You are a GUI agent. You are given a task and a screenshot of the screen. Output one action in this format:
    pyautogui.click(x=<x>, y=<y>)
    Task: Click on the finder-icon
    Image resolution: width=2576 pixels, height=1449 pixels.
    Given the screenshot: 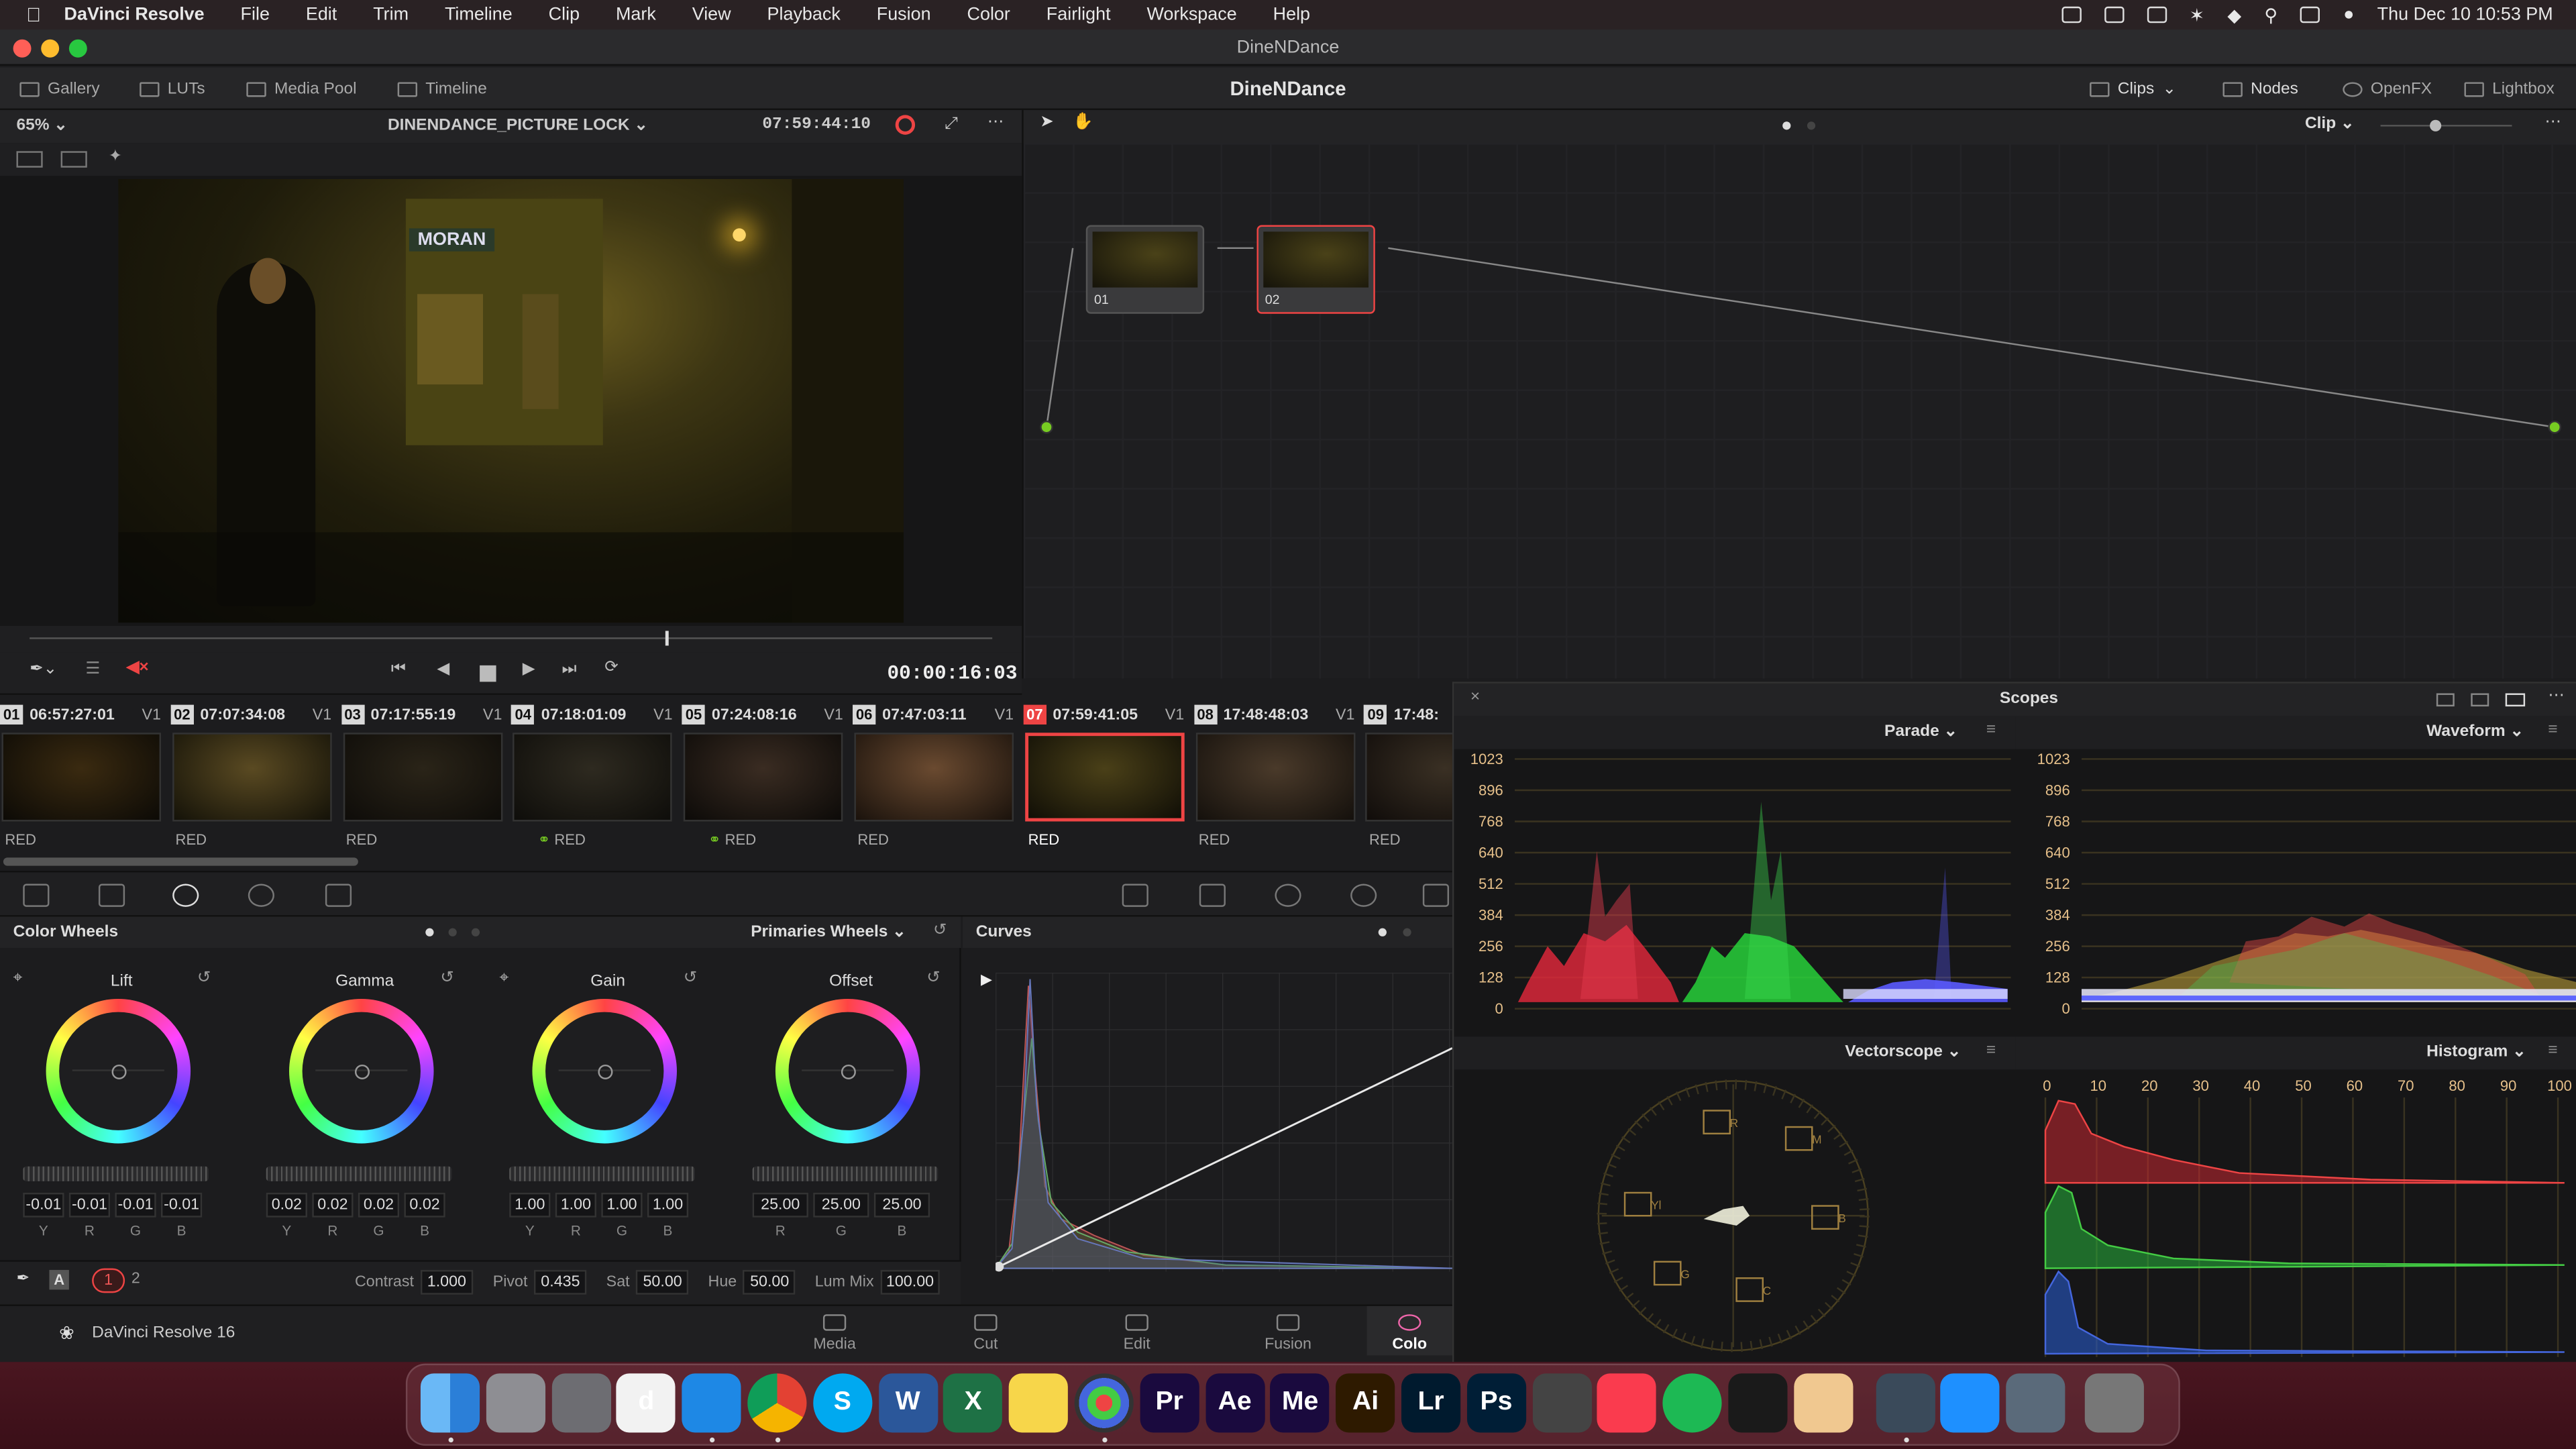 What is the action you would take?
    pyautogui.click(x=450, y=1403)
    